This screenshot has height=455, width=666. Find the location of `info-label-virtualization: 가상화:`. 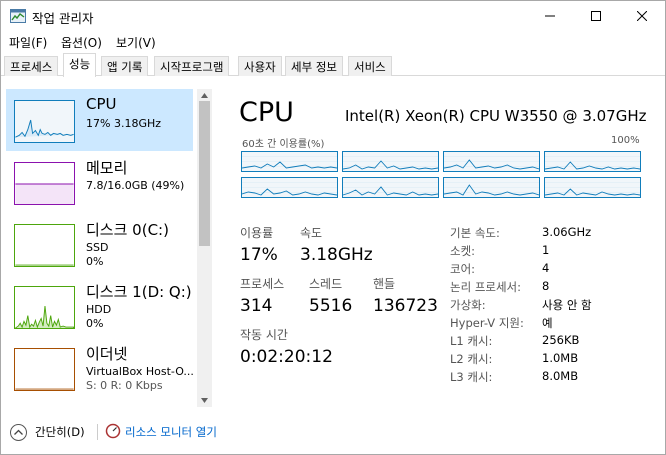

info-label-virtualization: 가상화: is located at coordinates (468, 305).